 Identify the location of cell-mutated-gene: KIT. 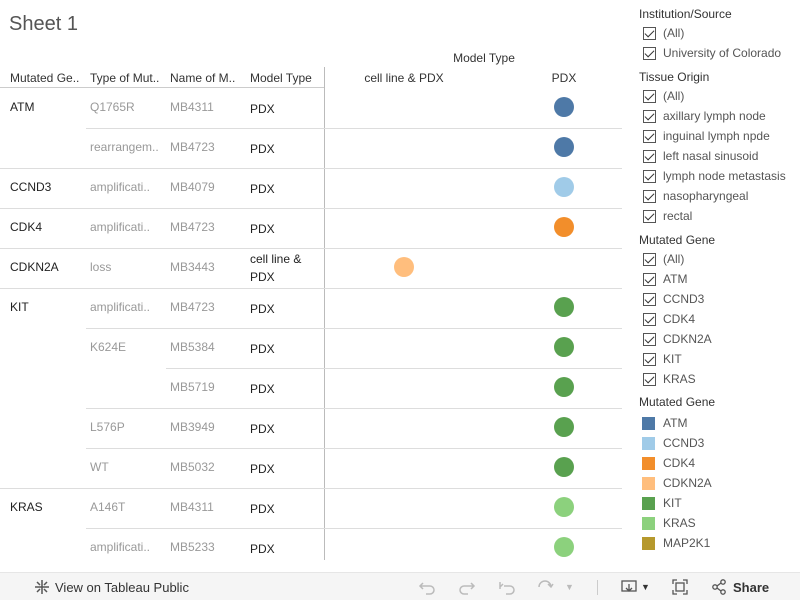
(19, 307).